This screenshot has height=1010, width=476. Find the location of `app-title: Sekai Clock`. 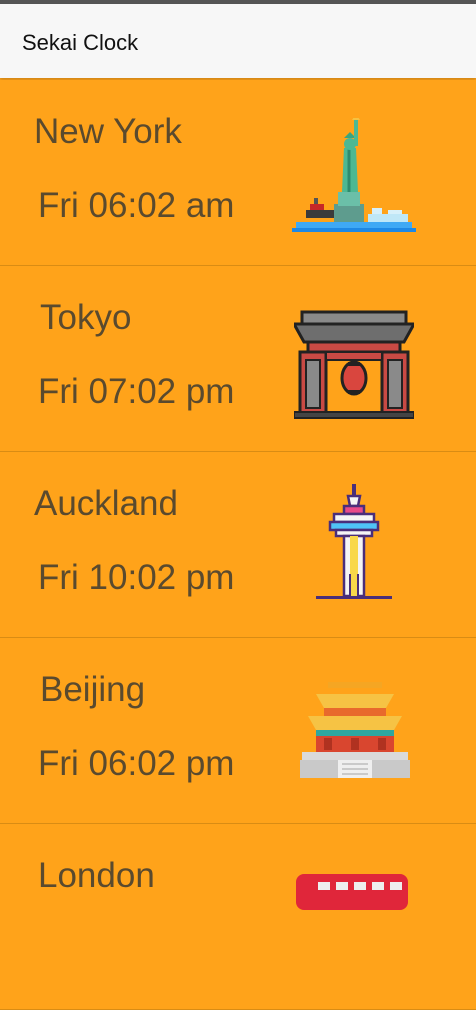

app-title: Sekai Clock is located at coordinates (80, 42).